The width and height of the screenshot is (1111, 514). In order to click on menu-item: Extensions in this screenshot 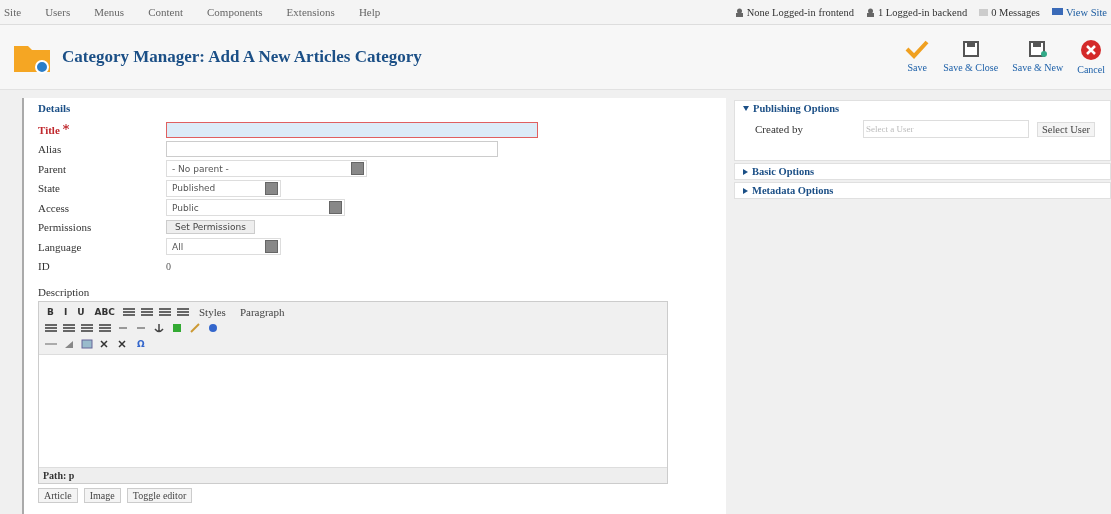, I will do `click(310, 12)`.